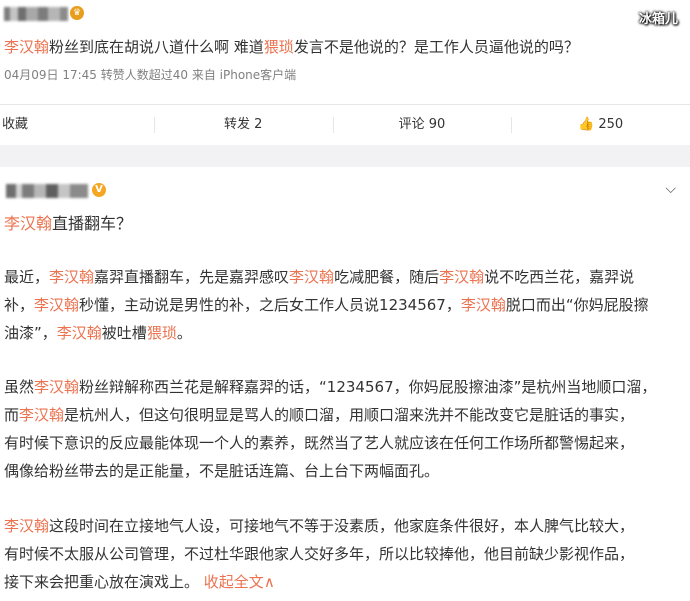 The image size is (690, 601). What do you see at coordinates (586, 124) in the screenshot?
I see `thumbs-up-icon: 👍` at bounding box center [586, 124].